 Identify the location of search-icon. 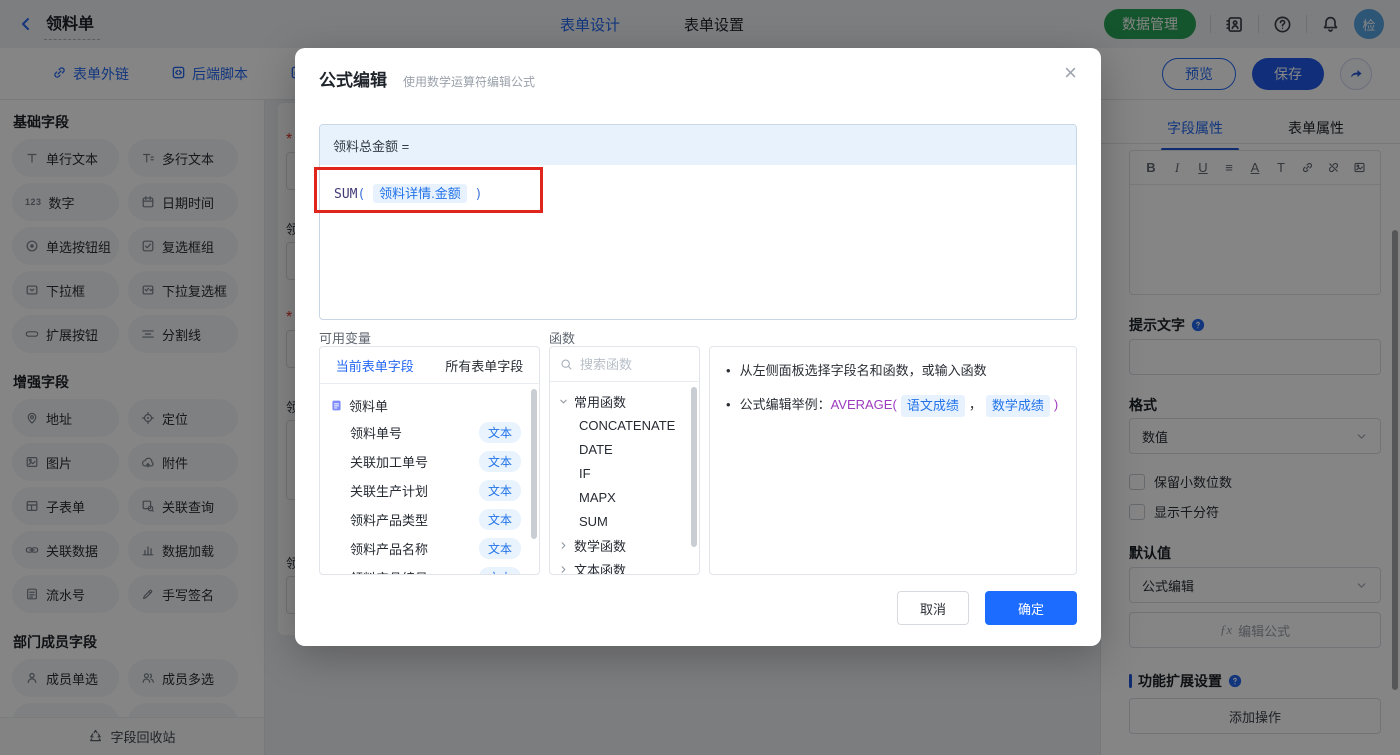
(566, 364).